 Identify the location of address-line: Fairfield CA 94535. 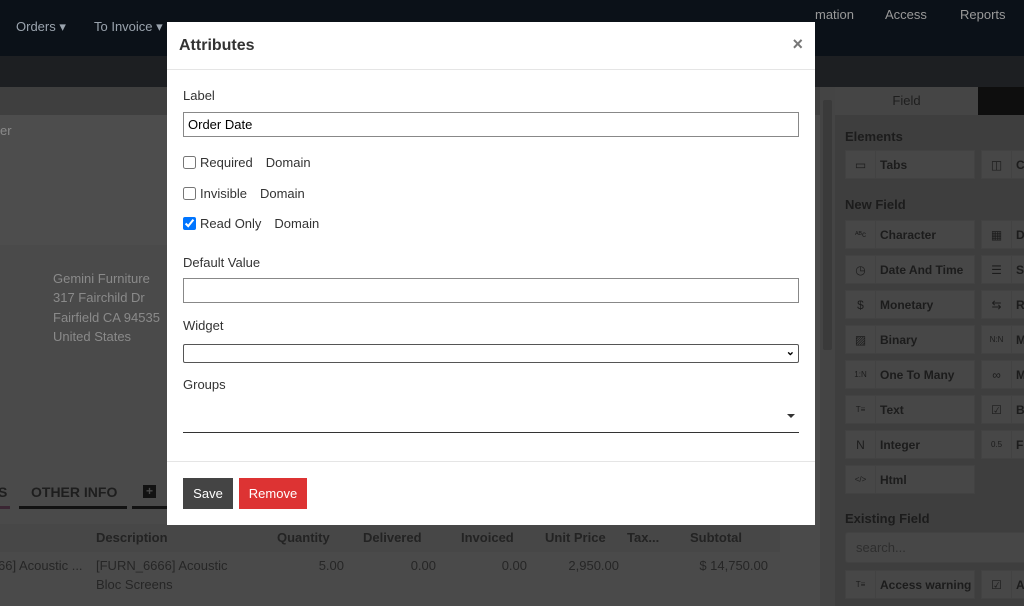
(106, 317).